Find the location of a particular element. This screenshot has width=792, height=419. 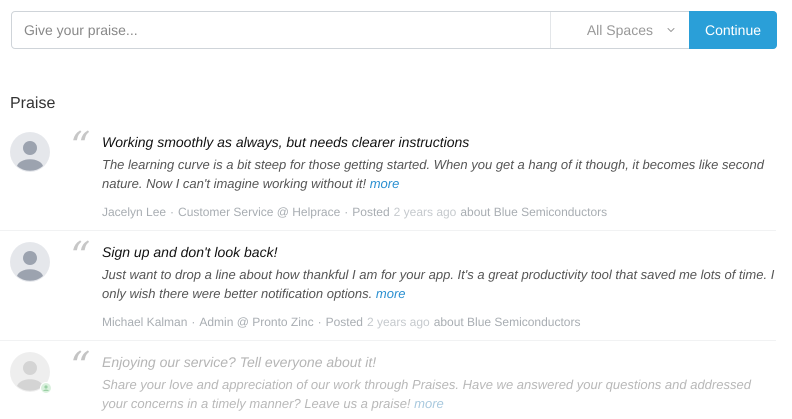

section-title: Praise is located at coordinates (33, 104).